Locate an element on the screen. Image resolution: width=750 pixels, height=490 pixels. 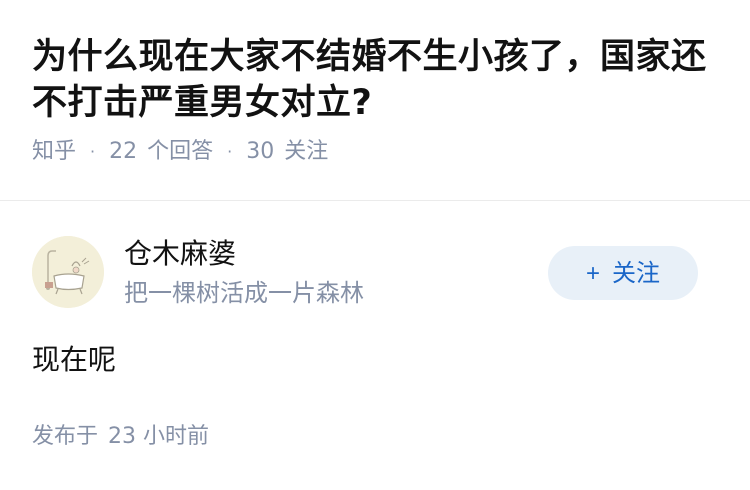
publish-info: 发布于 23 小时前 is located at coordinates (120, 437).